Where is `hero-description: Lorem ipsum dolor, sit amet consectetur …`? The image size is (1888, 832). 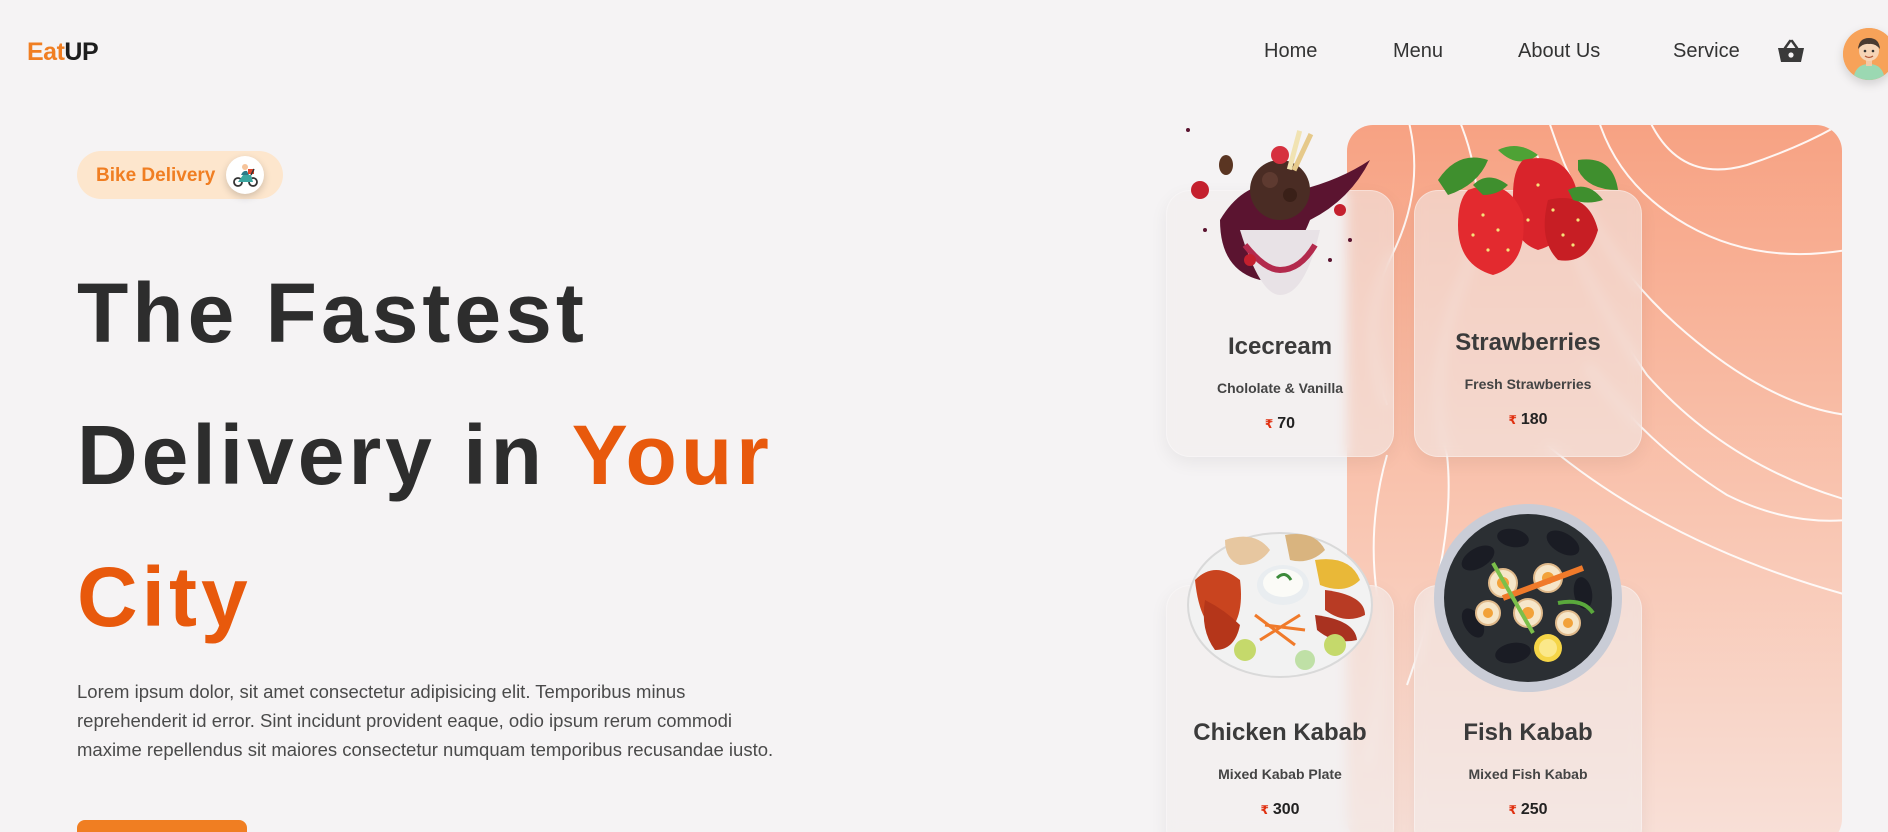 hero-description: Lorem ipsum dolor, sit amet consectetur … is located at coordinates (425, 720).